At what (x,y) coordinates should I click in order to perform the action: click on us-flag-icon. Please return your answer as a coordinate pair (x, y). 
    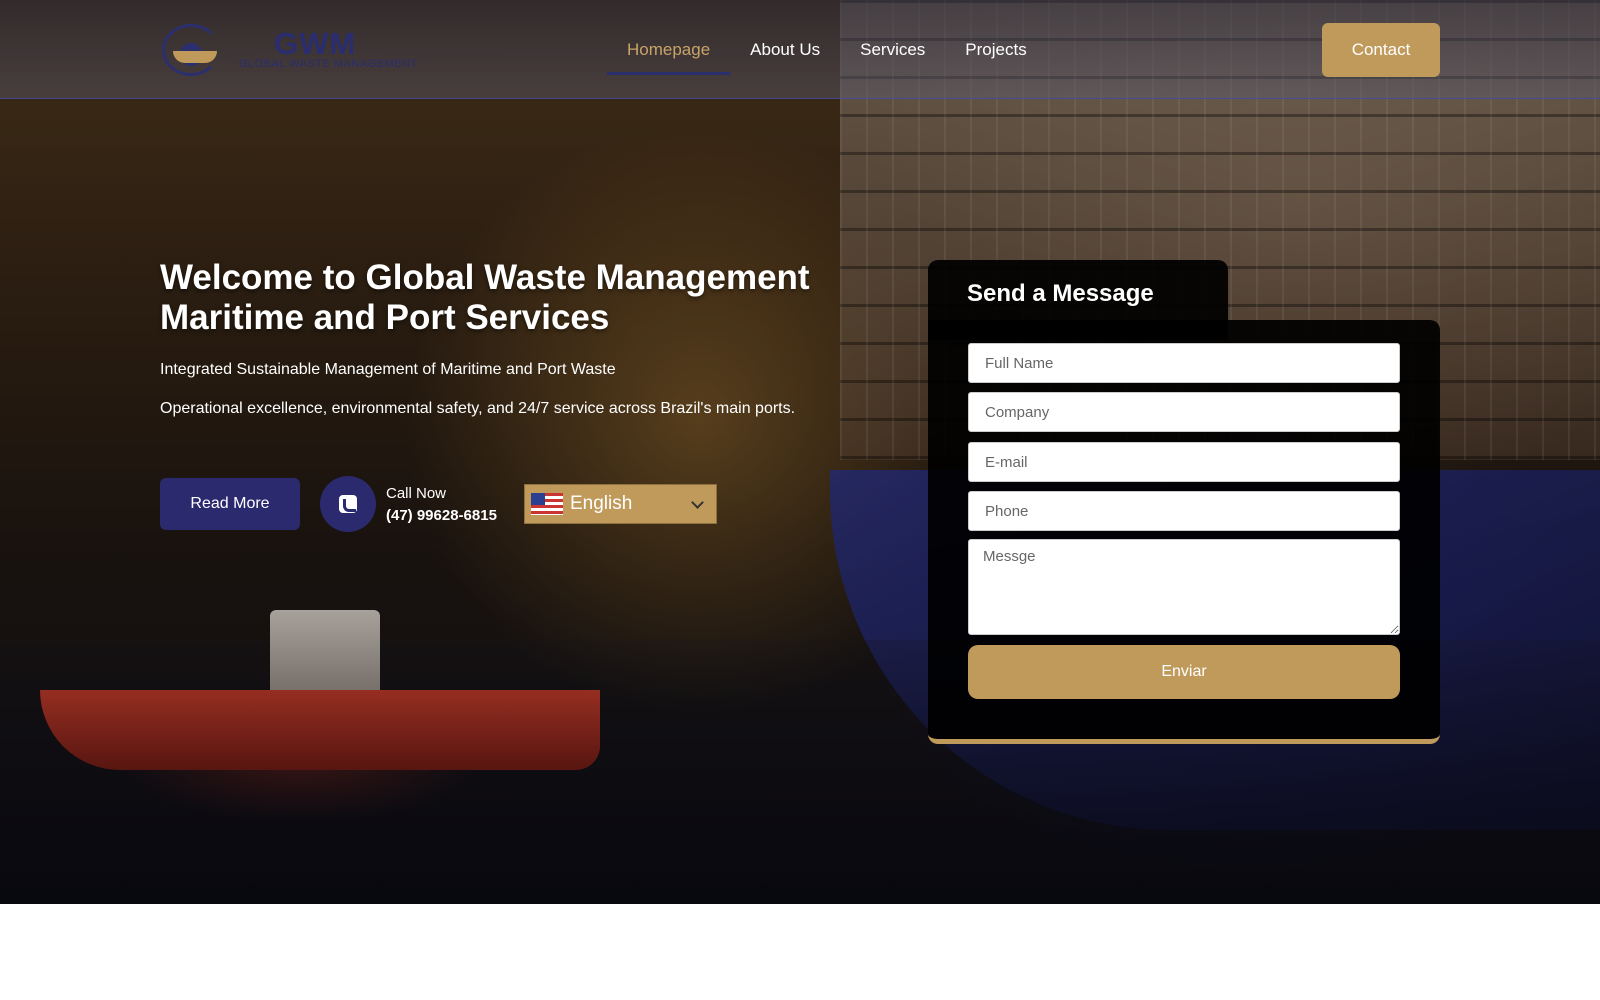
    Looking at the image, I should click on (547, 504).